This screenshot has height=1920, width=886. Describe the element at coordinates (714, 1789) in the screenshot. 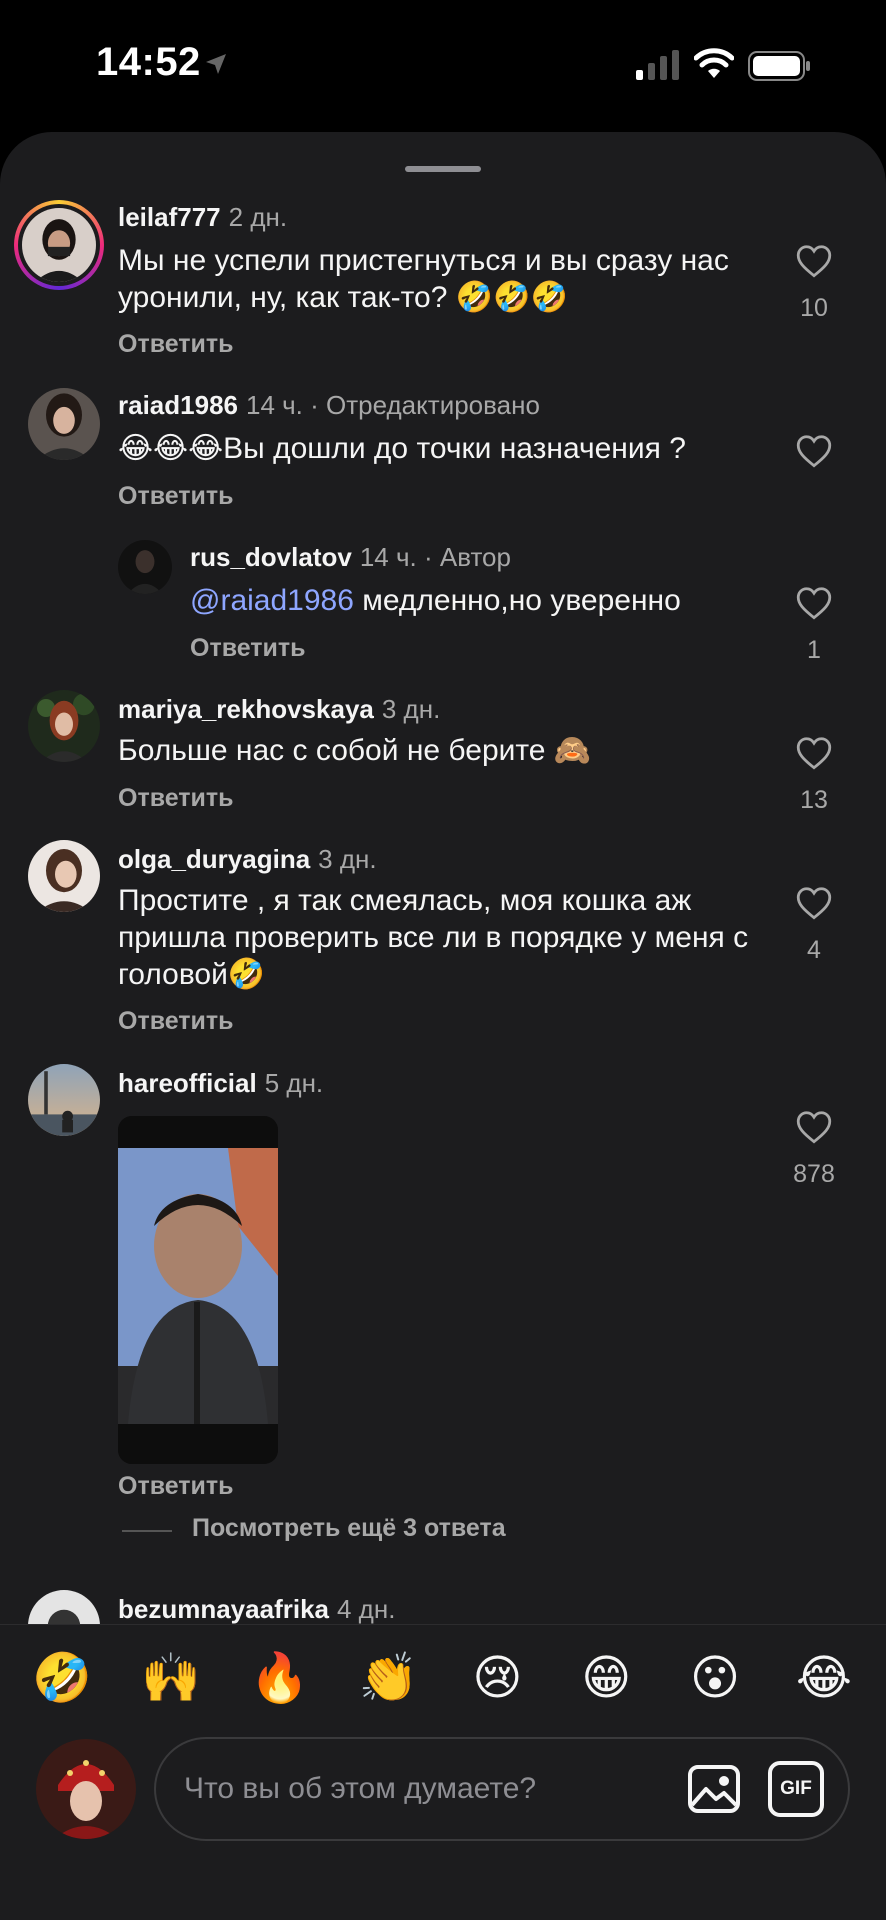

I see `image-icon` at that location.